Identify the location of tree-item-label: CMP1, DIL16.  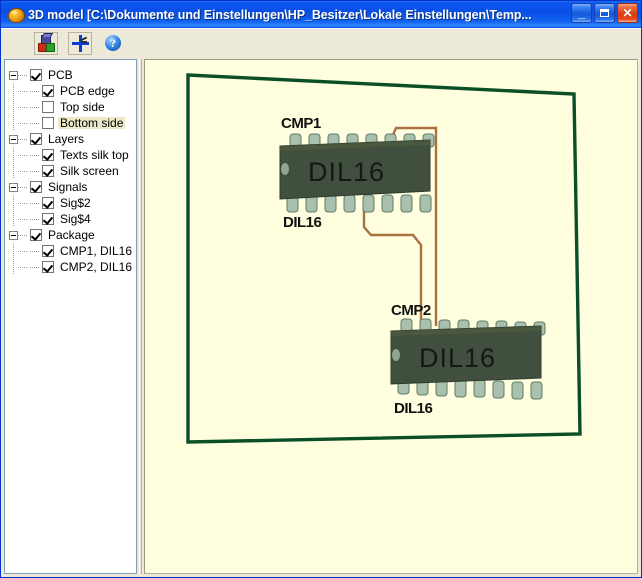
(96, 251).